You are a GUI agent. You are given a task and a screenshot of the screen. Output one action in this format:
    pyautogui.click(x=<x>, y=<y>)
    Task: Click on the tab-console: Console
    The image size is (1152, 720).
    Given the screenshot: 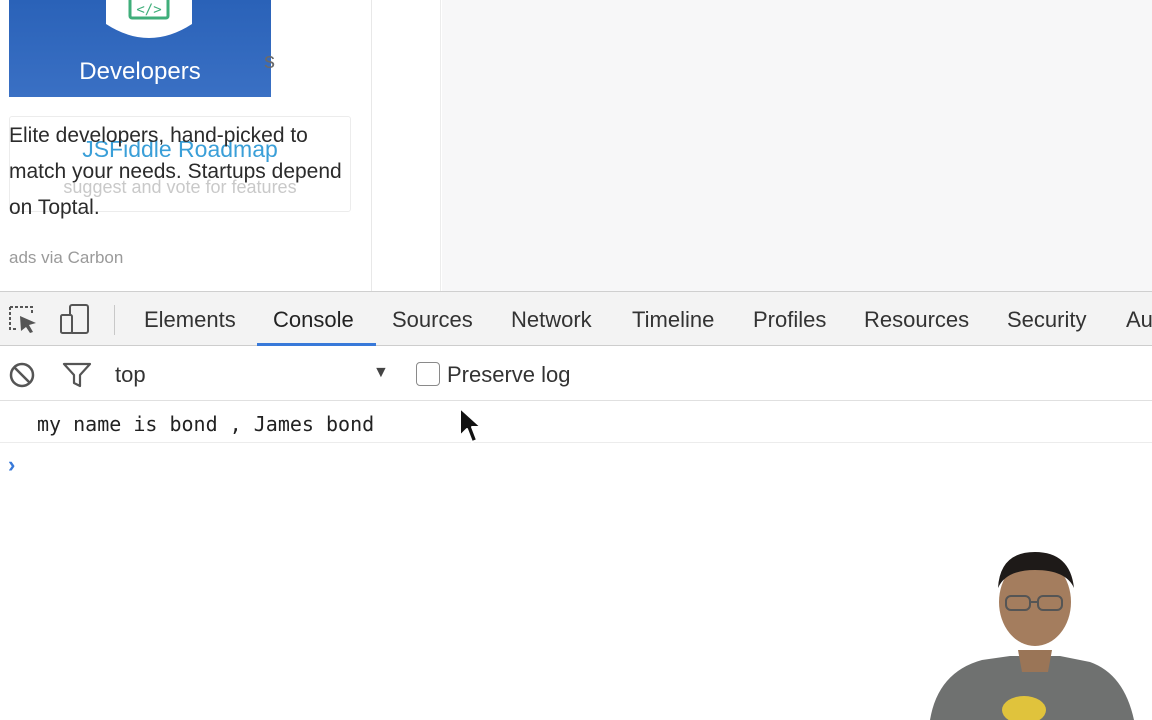 What is the action you would take?
    pyautogui.click(x=313, y=319)
    